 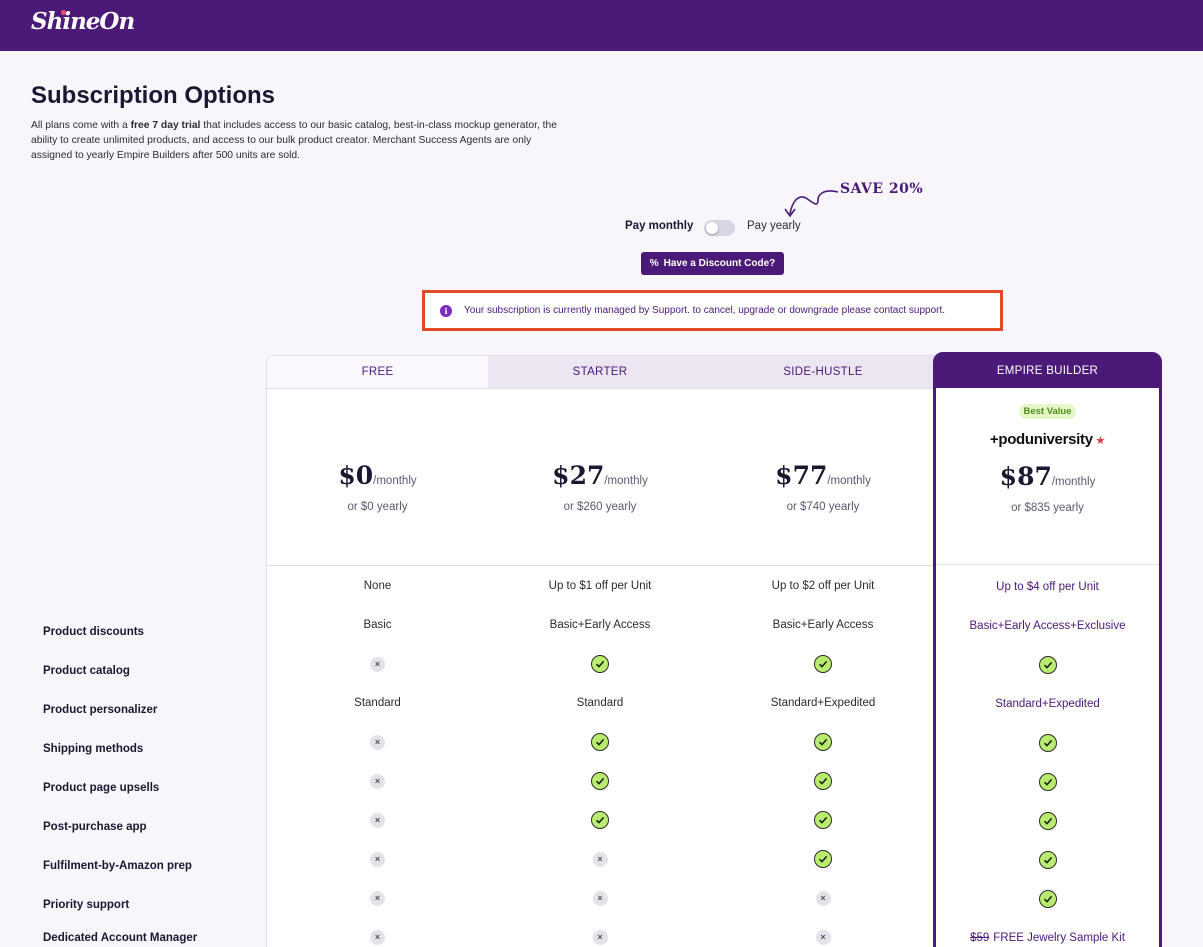 I want to click on feature-value: FREE Jewelry Sample Kit, so click(x=1059, y=938).